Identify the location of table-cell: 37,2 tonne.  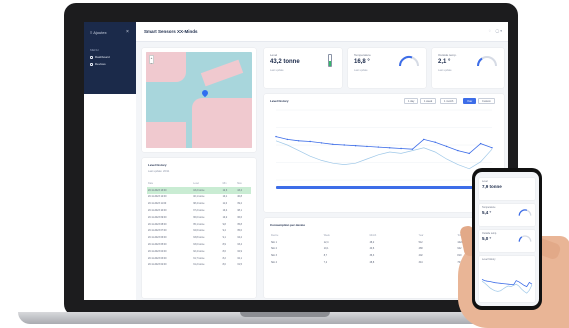
(199, 211).